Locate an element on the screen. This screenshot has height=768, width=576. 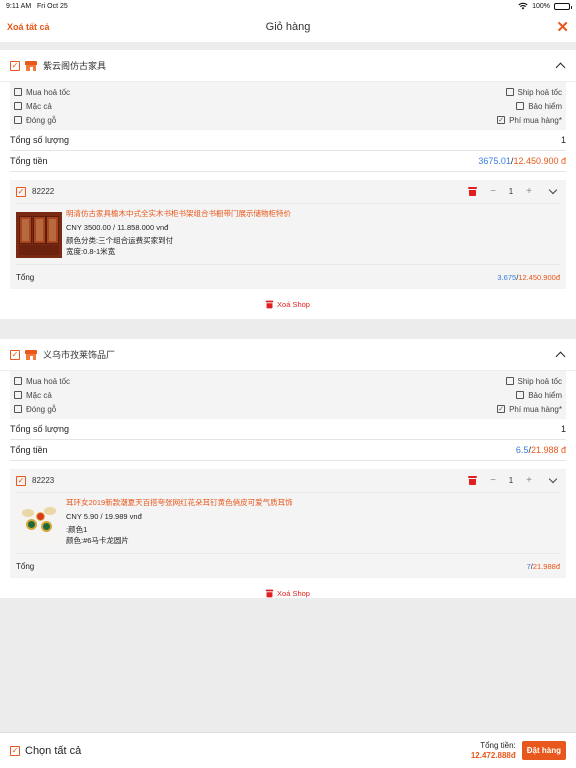
option-label: Đóng gỗ is located at coordinates (41, 120).